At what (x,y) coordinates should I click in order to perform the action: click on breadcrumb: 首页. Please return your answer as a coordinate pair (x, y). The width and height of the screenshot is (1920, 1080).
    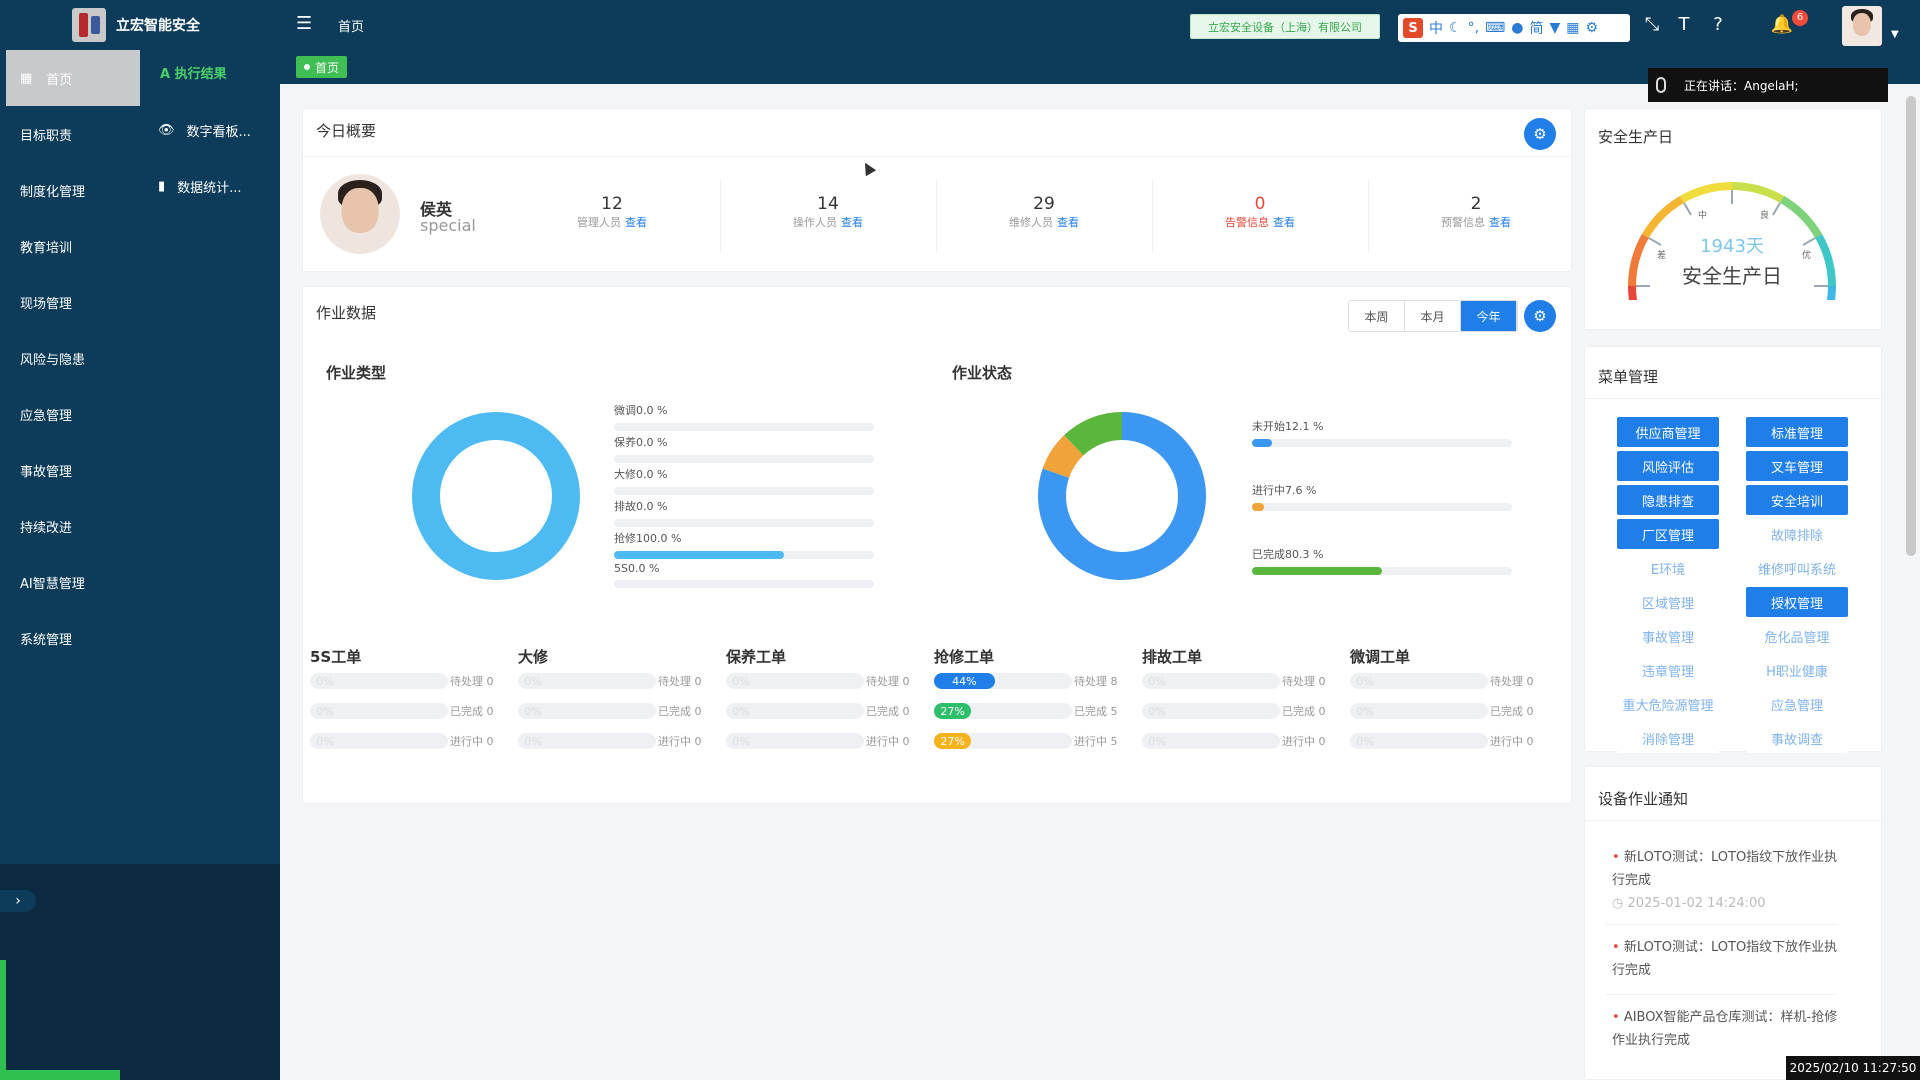
    Looking at the image, I should click on (351, 25).